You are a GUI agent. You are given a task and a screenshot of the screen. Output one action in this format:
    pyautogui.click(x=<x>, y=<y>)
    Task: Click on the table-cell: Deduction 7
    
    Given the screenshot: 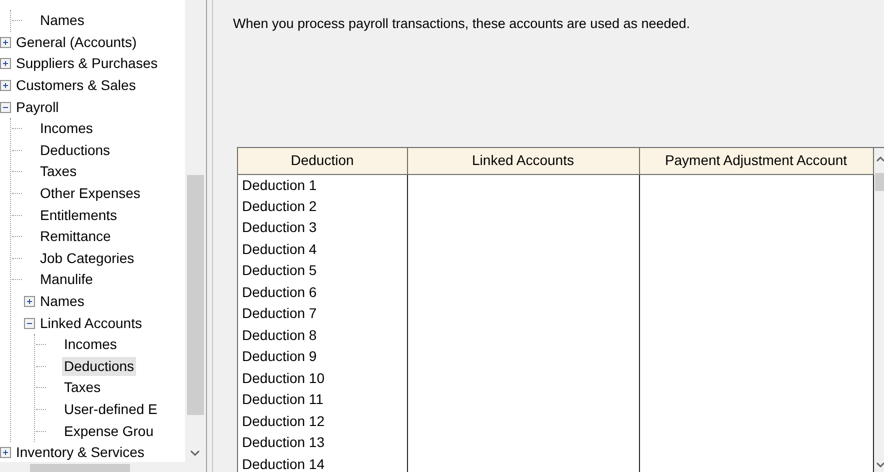 What is the action you would take?
    pyautogui.click(x=322, y=313)
    